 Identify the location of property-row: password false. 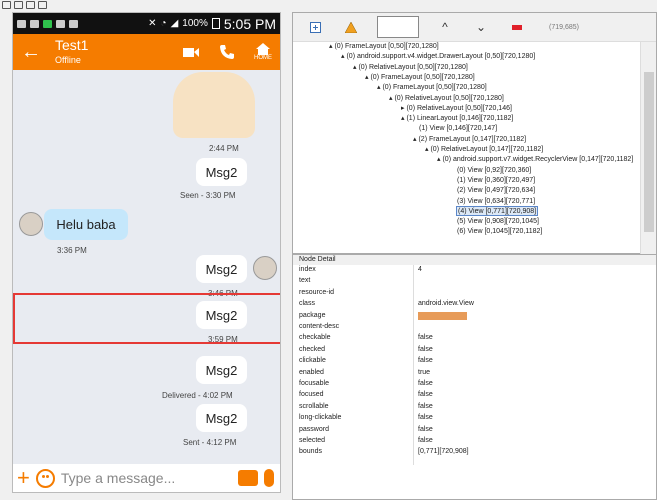
(474, 430).